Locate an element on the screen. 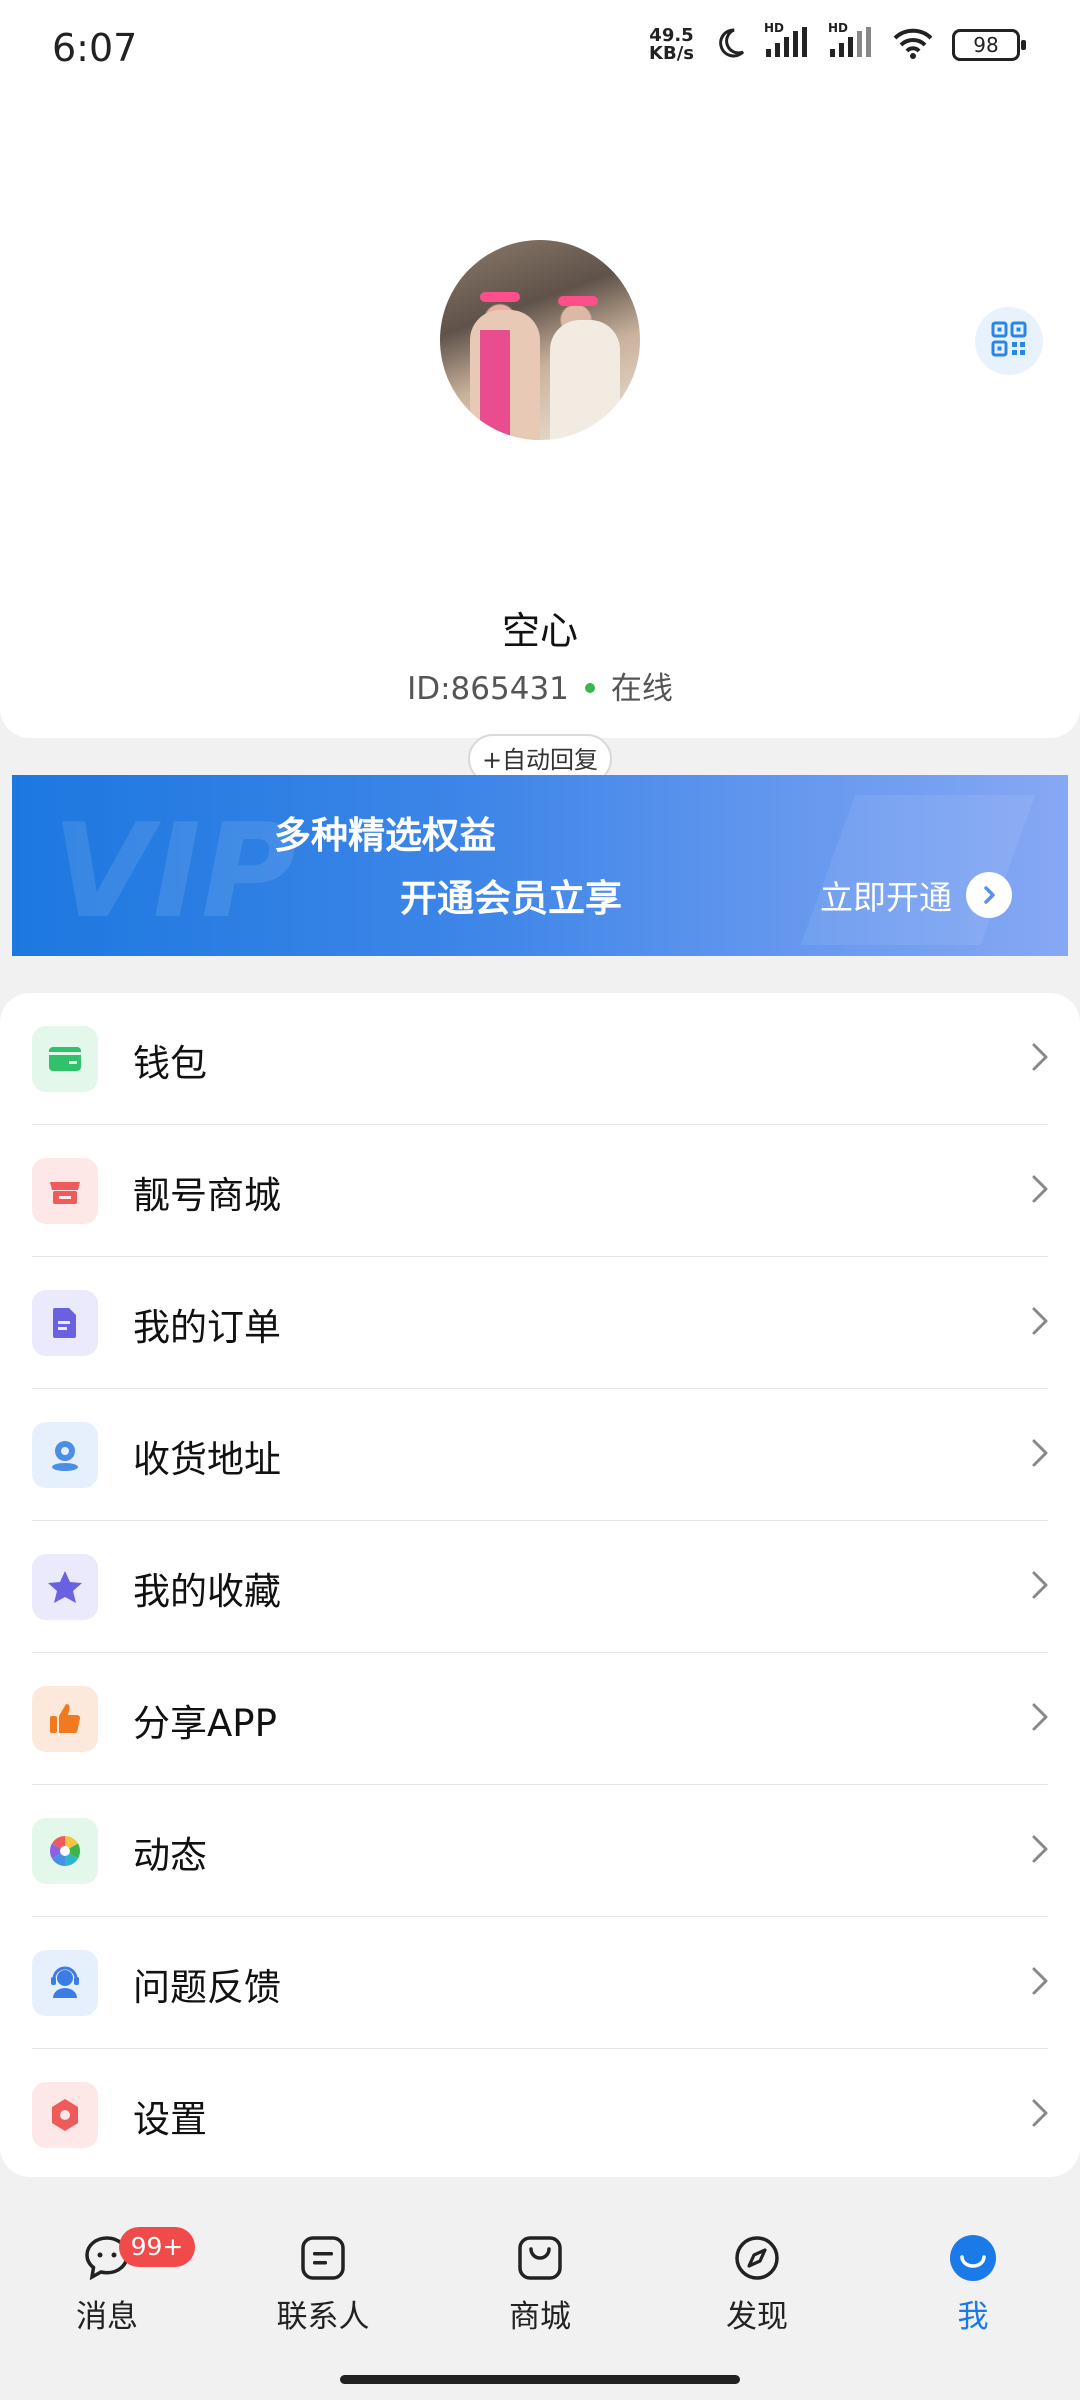 Image resolution: width=1080 pixels, height=2400 pixels. wifi-icon is located at coordinates (913, 45).